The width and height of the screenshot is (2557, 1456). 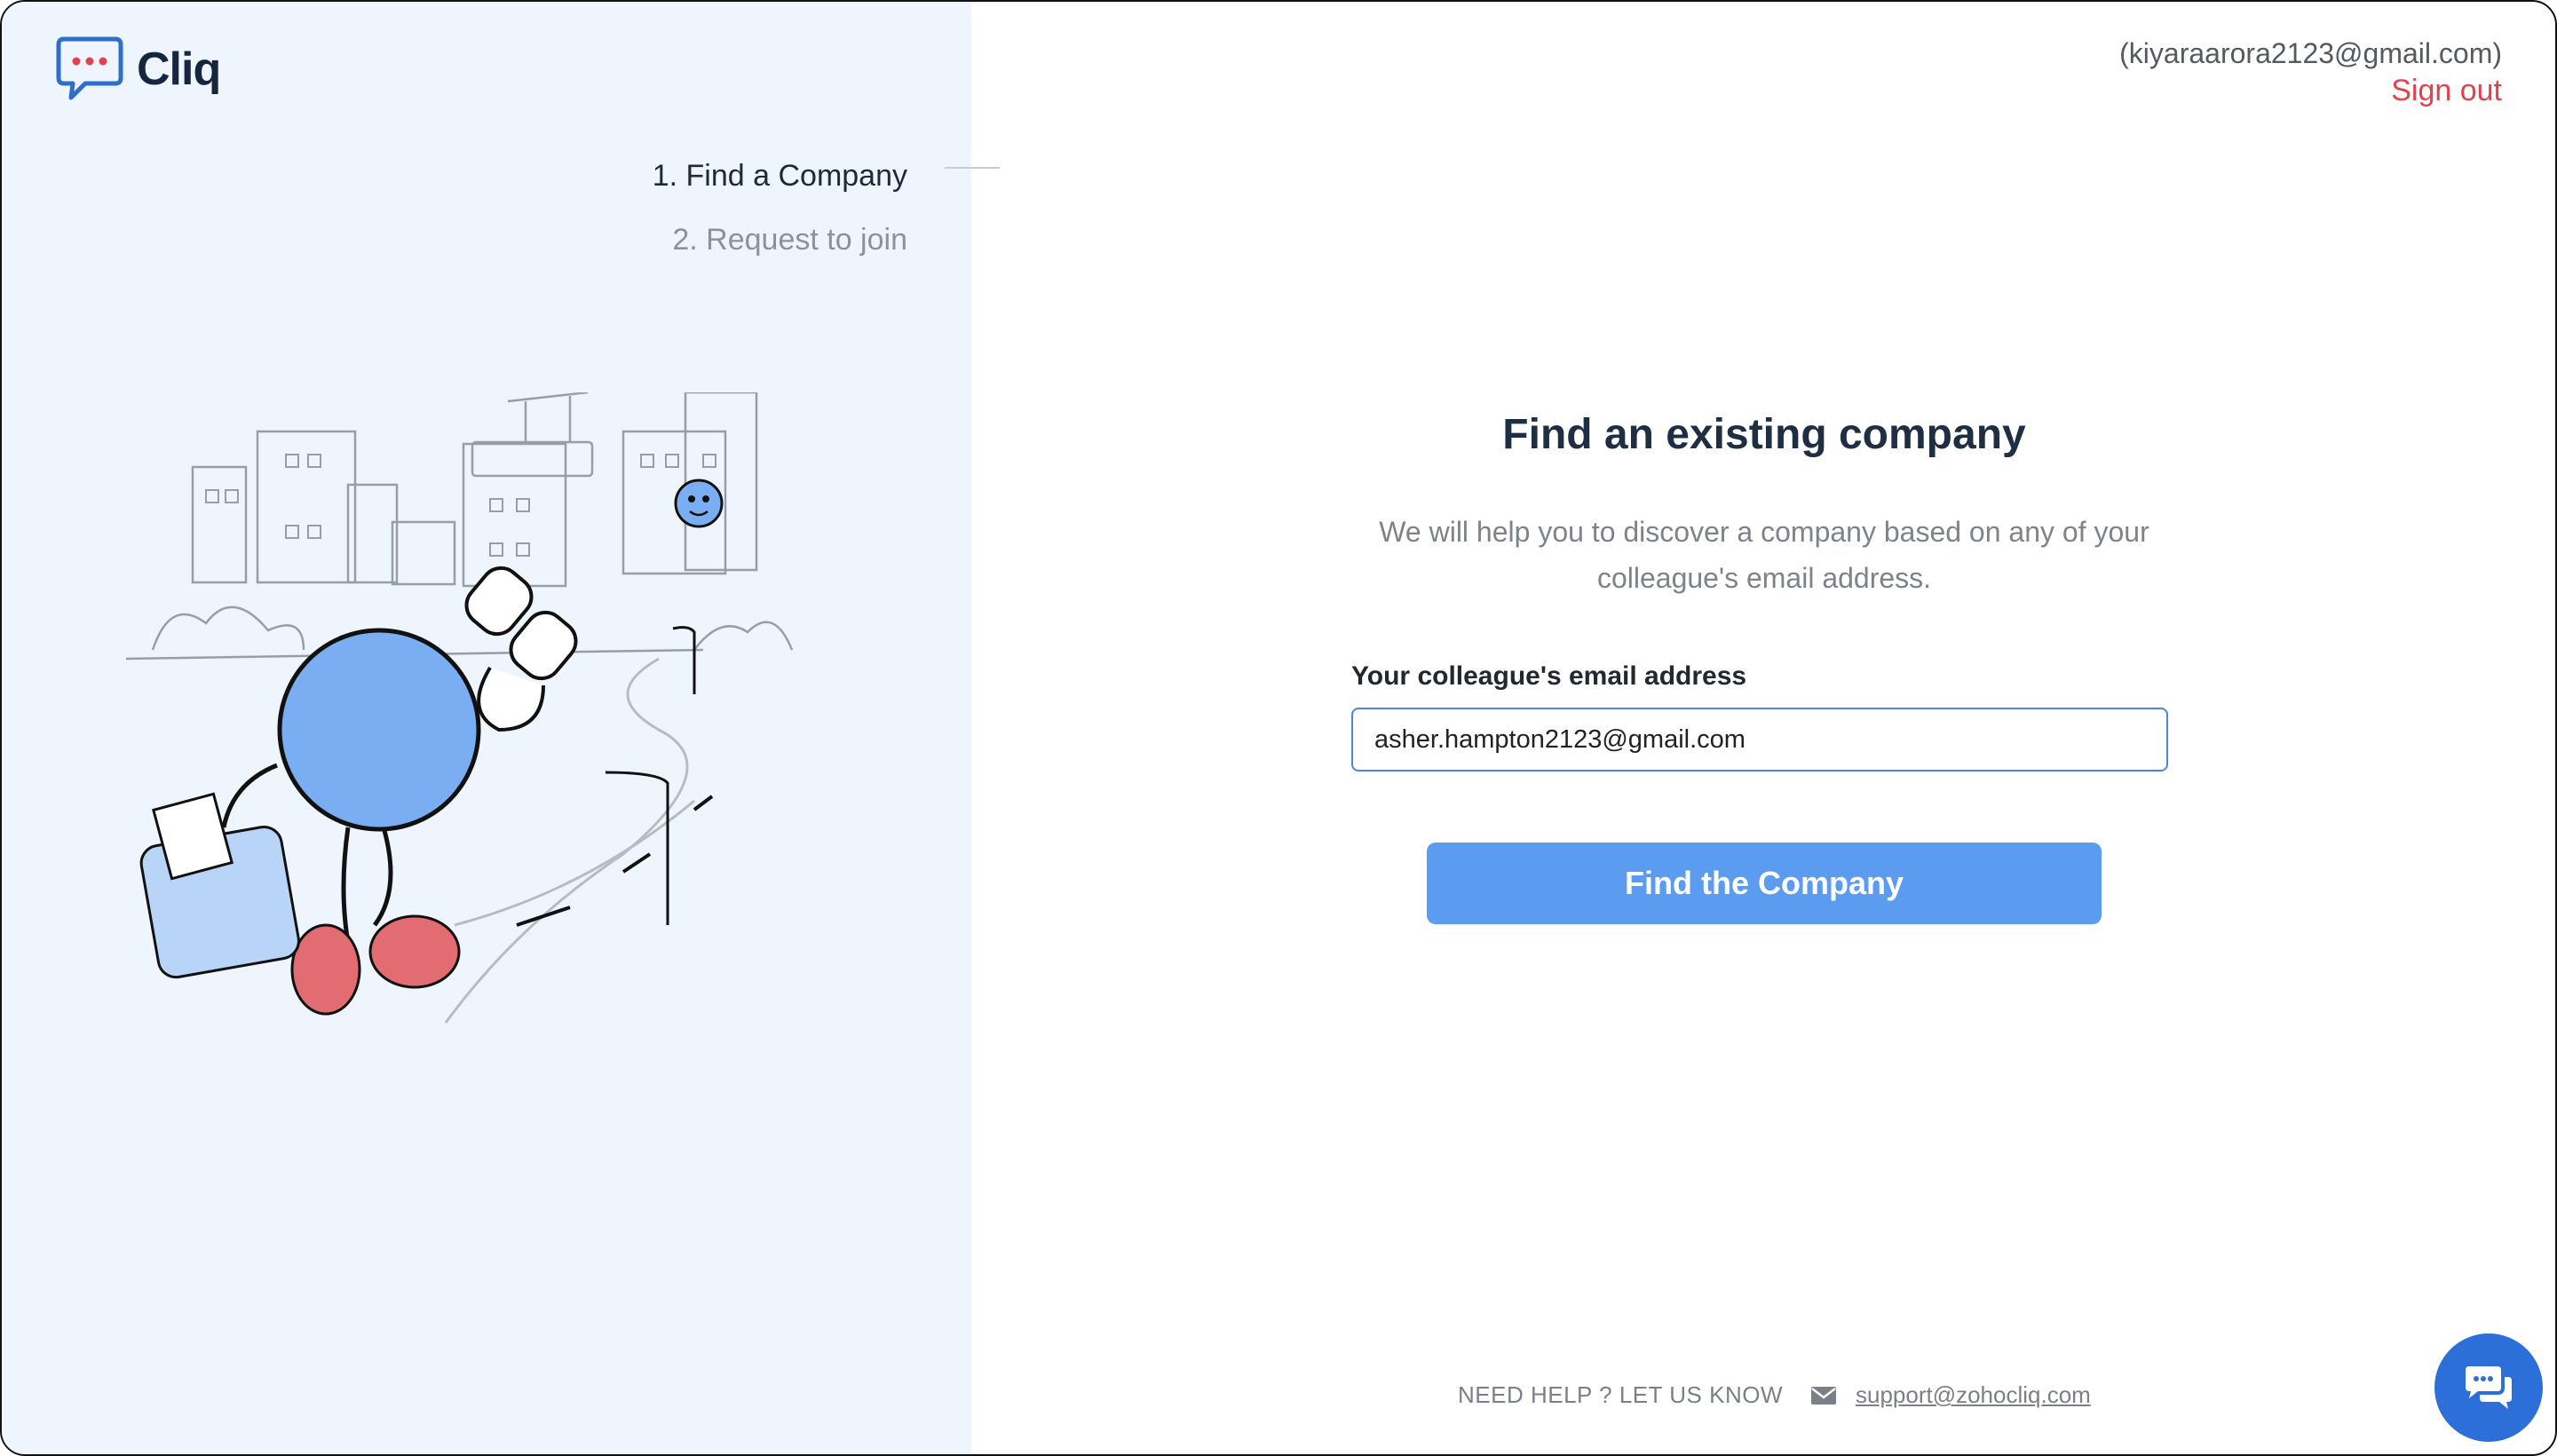 What do you see at coordinates (2310, 53) in the screenshot?
I see `account-email: (kiyaraarora2123@gmail.com)` at bounding box center [2310, 53].